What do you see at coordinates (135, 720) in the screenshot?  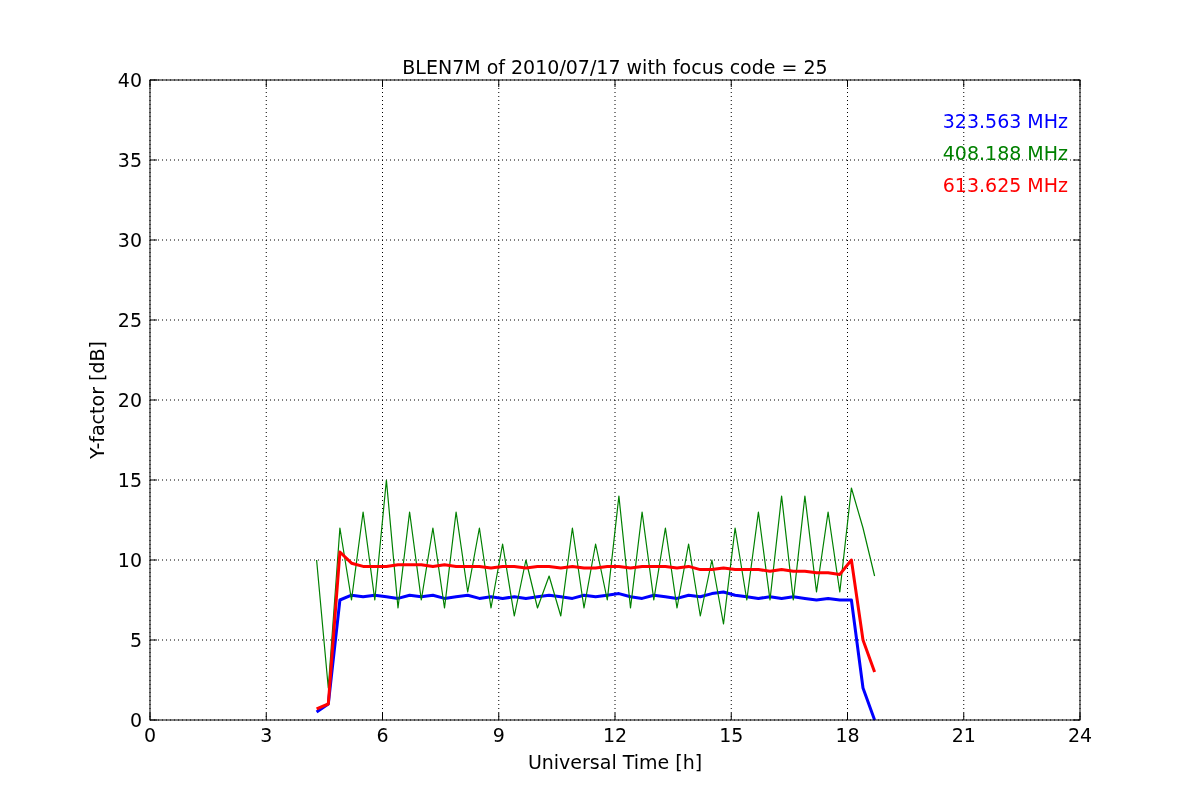 I see `y-tick-label: 0` at bounding box center [135, 720].